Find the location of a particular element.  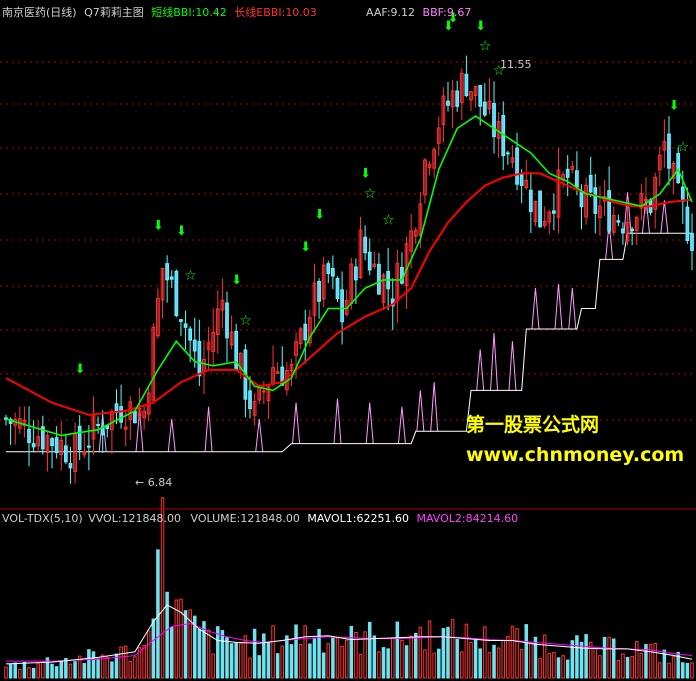

stock-name: 南京医药(日线) is located at coordinates (39, 12).